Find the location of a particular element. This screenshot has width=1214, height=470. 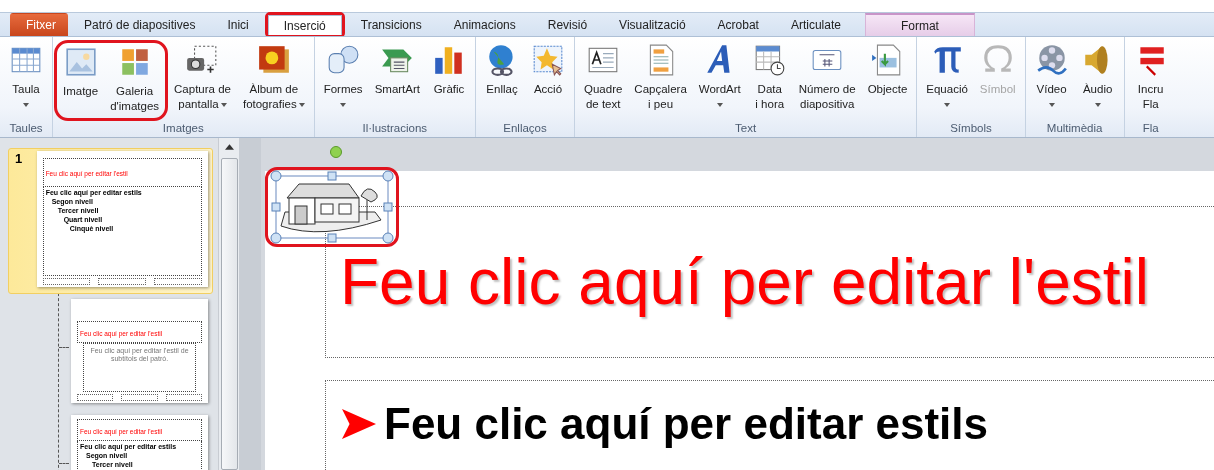

slide-title: Feu clic aquí per editar l'estil is located at coordinates (745, 282).